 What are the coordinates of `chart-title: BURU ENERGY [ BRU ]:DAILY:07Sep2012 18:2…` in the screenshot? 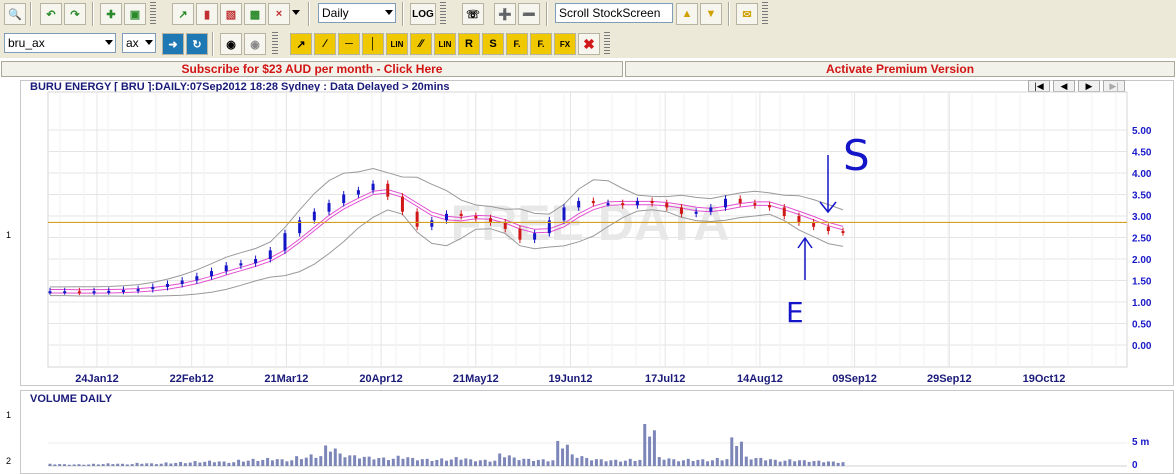 It's located at (240, 87).